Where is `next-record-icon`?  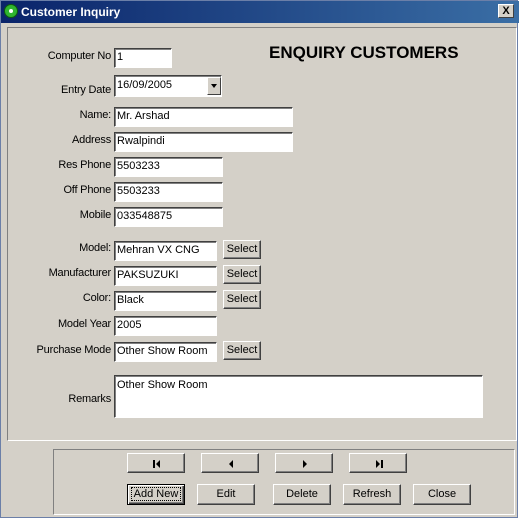 next-record-icon is located at coordinates (304, 463).